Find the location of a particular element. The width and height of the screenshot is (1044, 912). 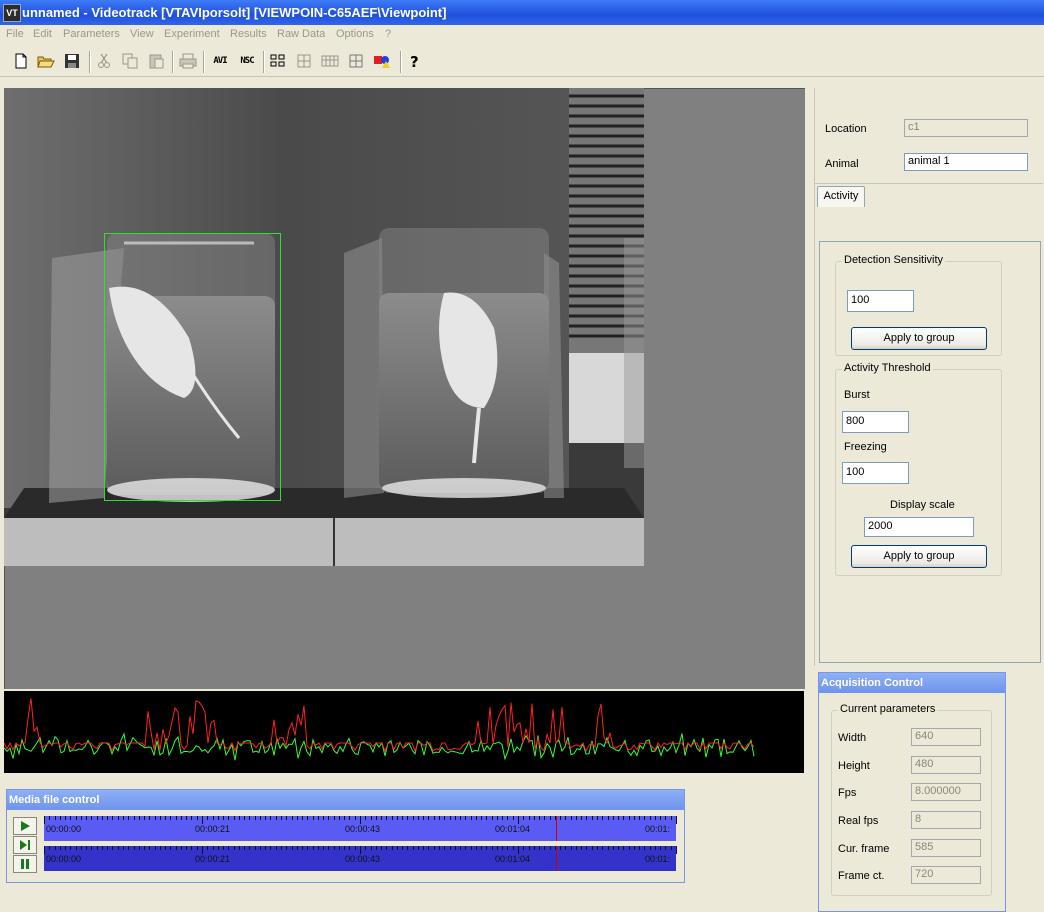

animal-field: animal 1 is located at coordinates (966, 162).